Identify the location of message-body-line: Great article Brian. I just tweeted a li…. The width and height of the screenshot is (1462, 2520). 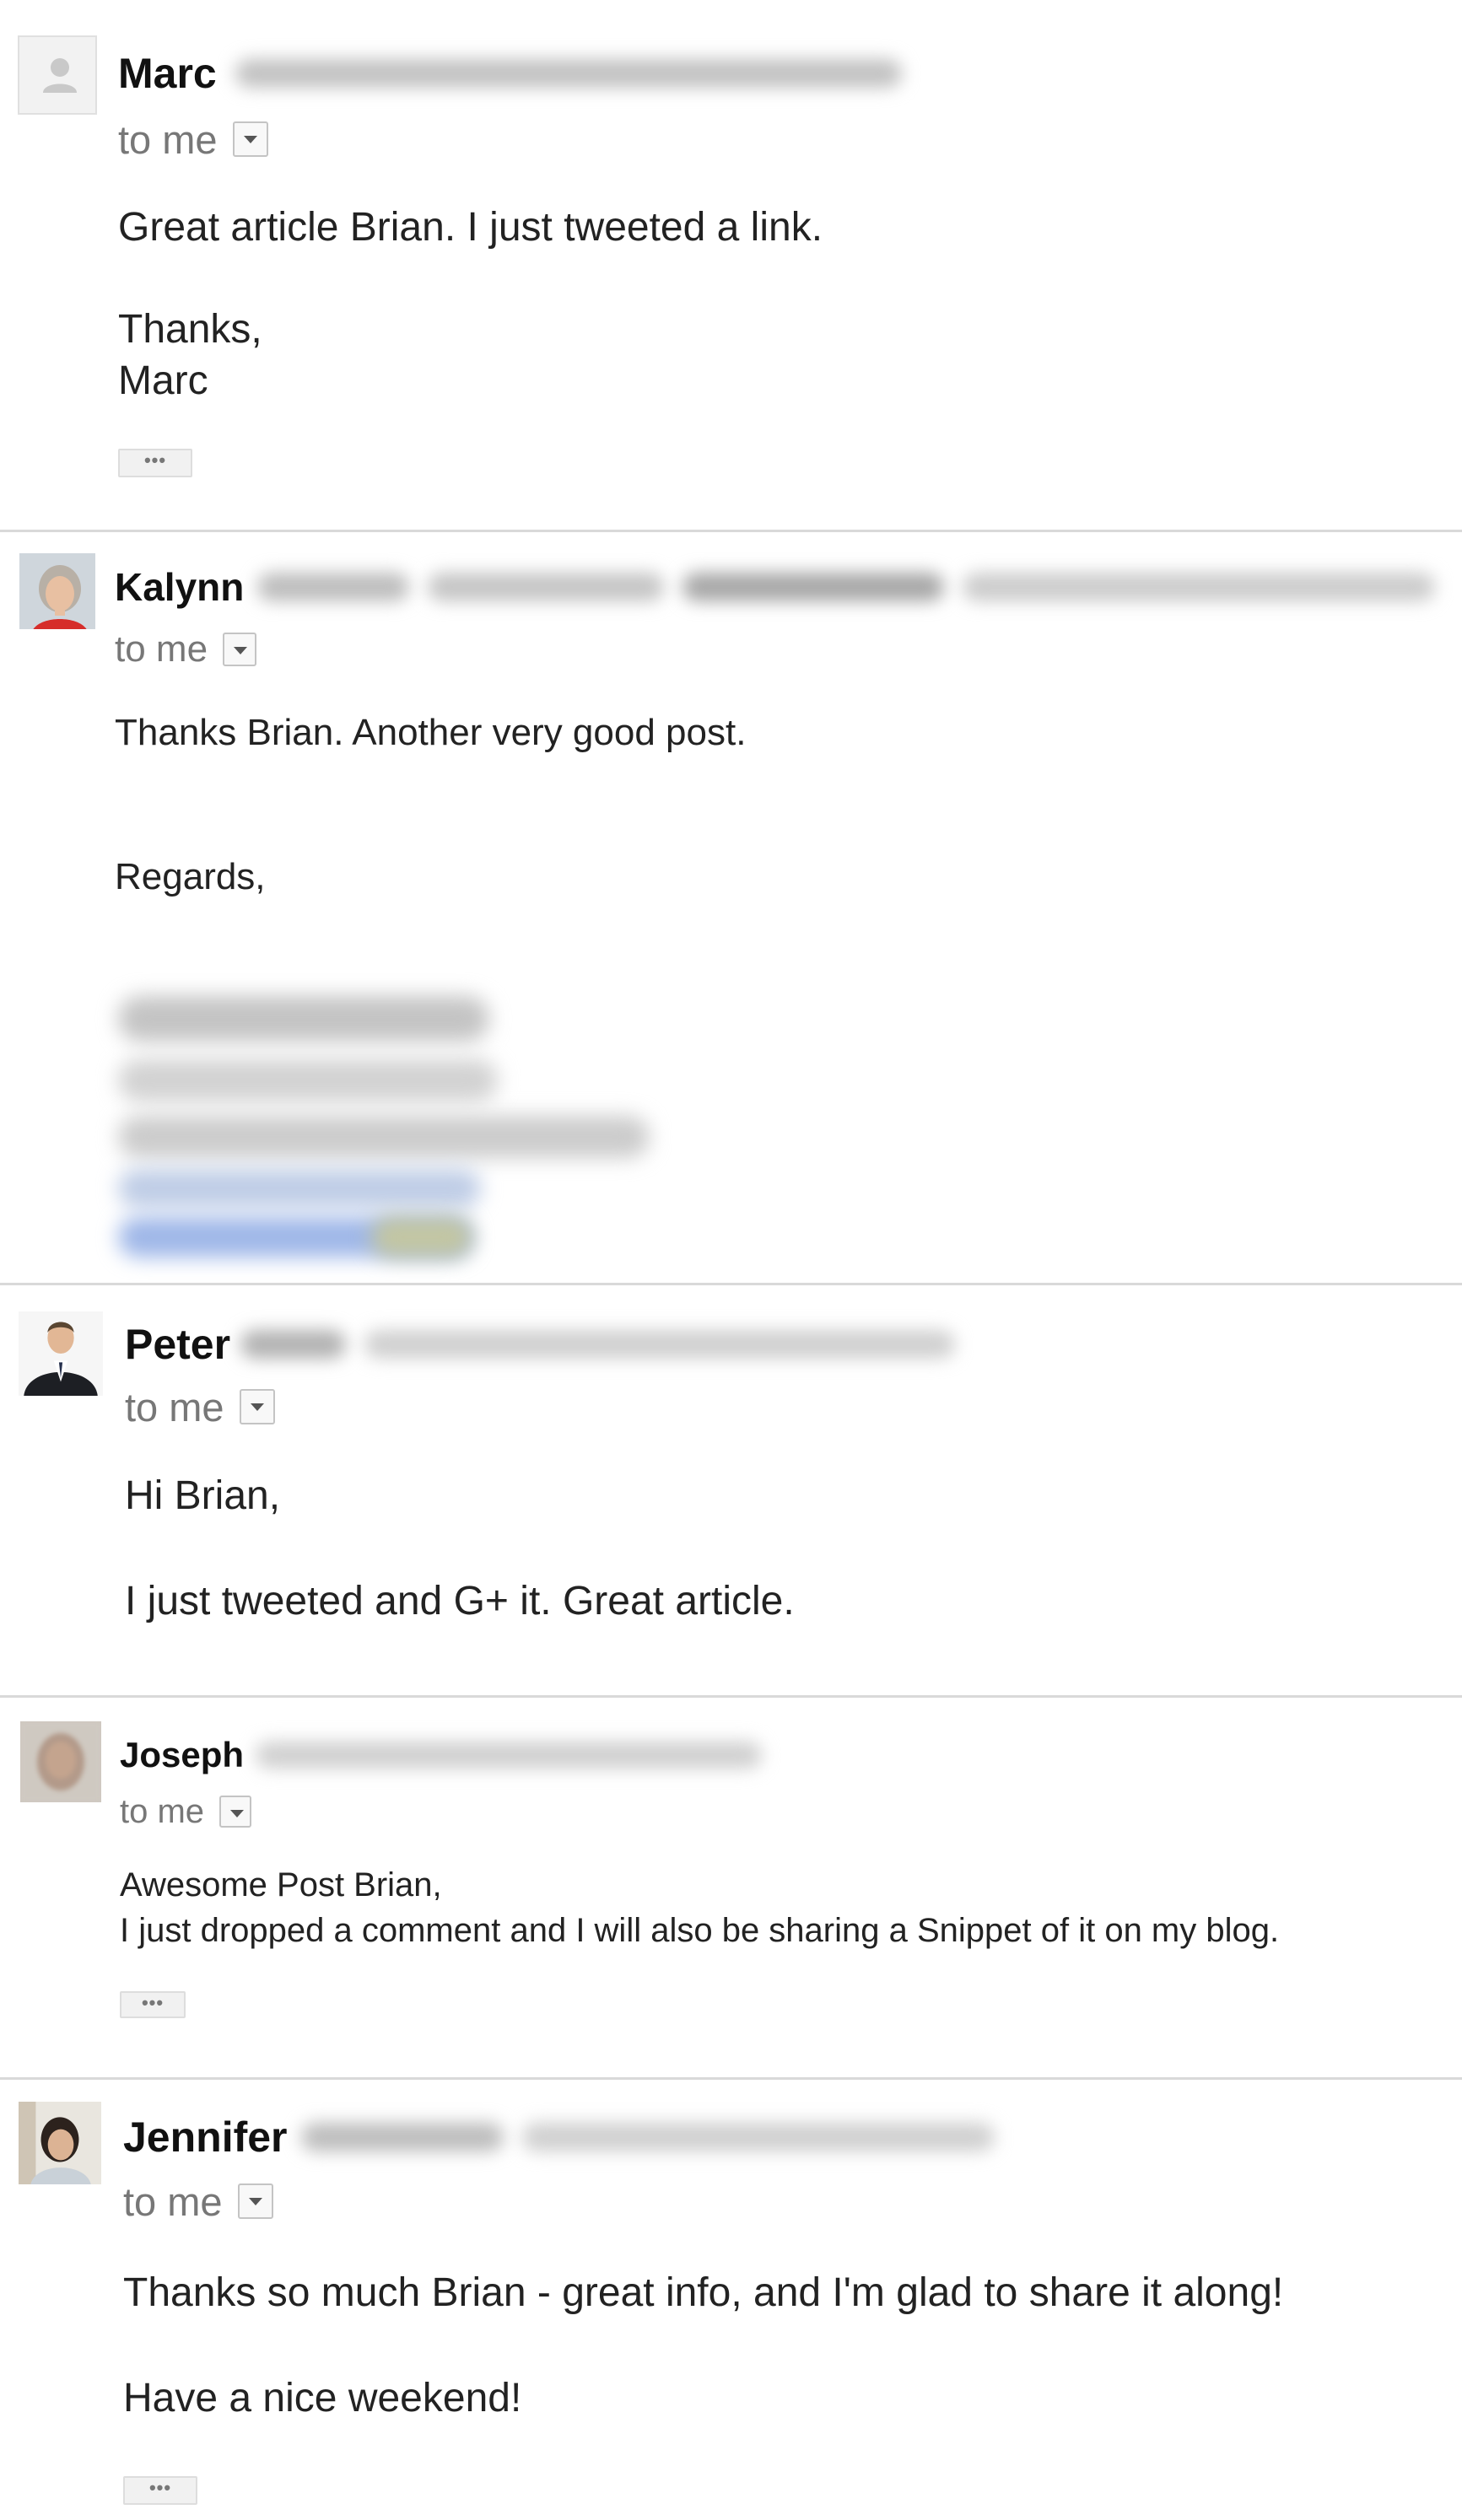
(471, 227).